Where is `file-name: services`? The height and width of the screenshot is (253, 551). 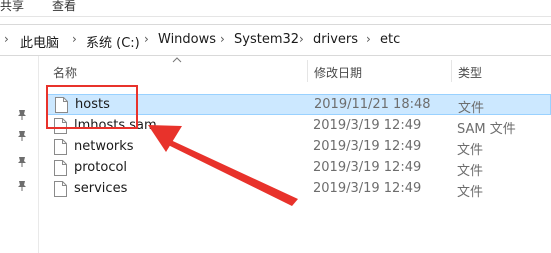
file-name: services is located at coordinates (101, 188).